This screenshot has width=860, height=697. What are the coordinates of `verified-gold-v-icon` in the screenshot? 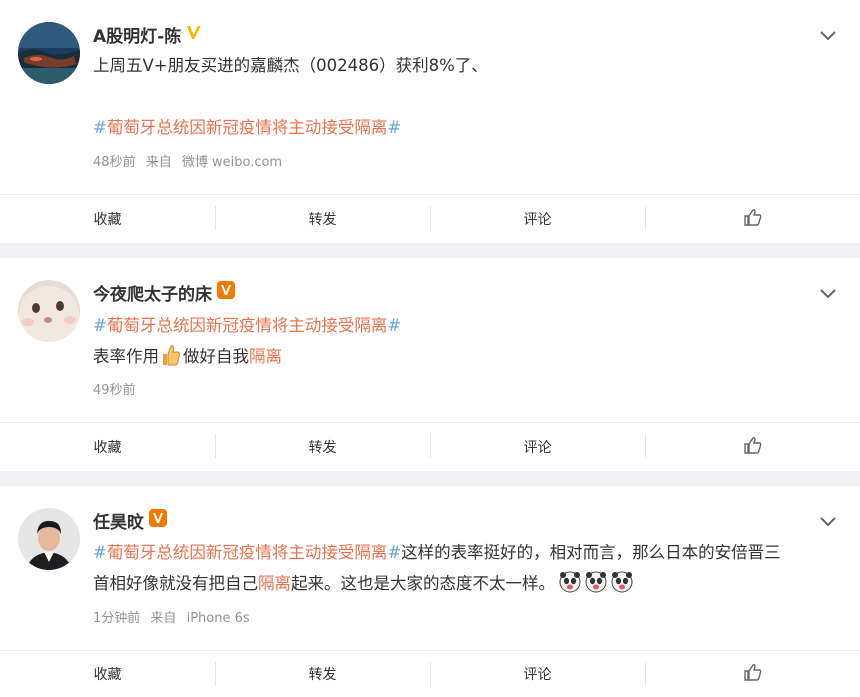 It's located at (194, 34).